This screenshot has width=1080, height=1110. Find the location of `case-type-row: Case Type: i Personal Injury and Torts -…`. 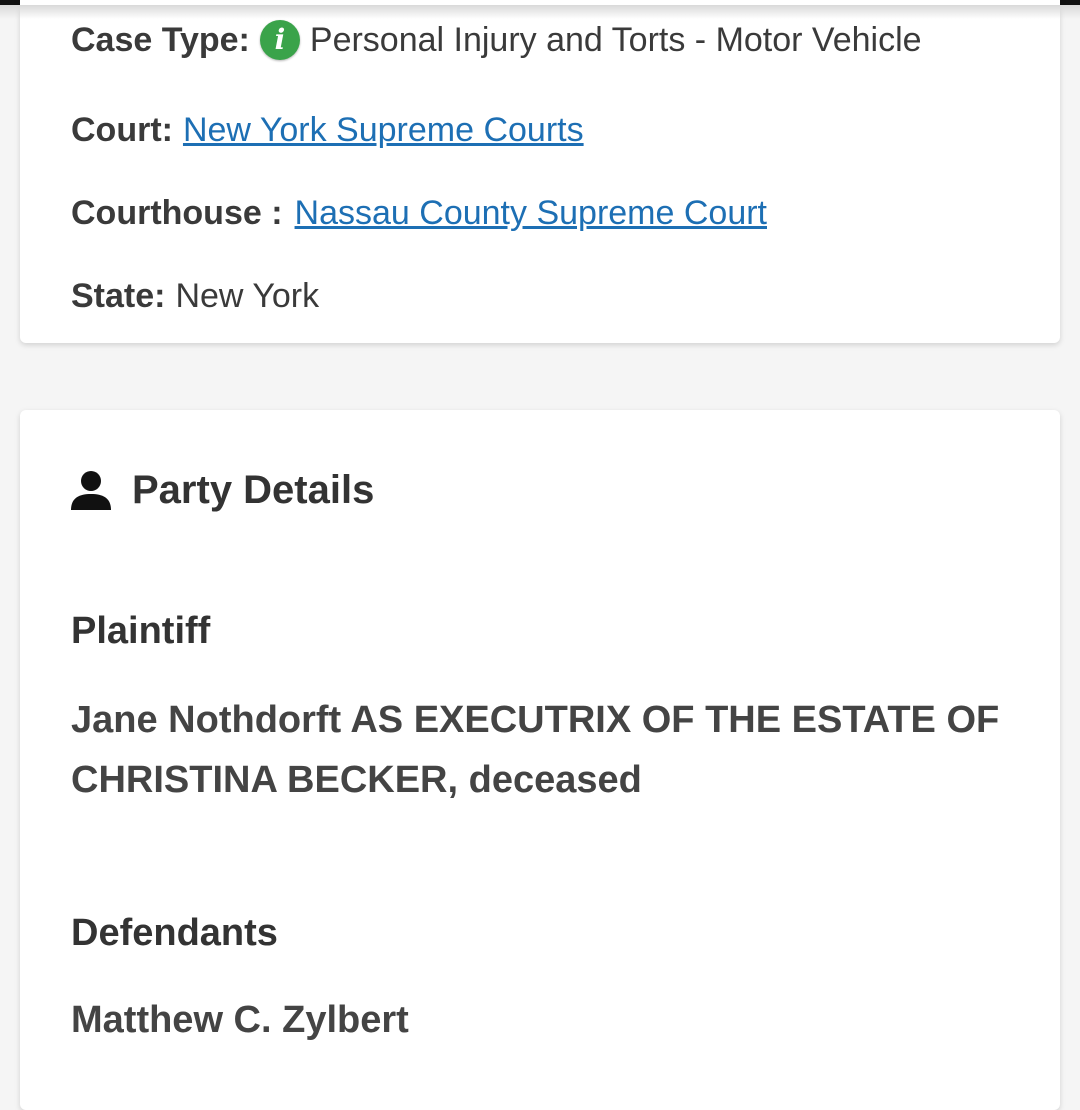

case-type-row: Case Type: i Personal Injury and Torts -… is located at coordinates (496, 40).